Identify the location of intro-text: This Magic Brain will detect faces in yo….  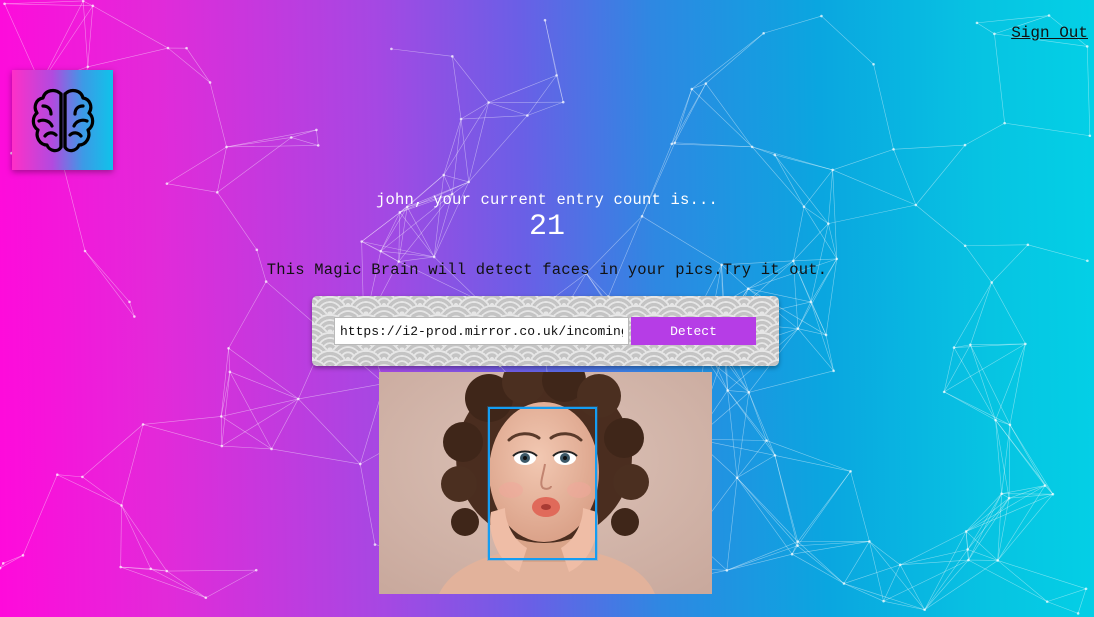
(547, 270).